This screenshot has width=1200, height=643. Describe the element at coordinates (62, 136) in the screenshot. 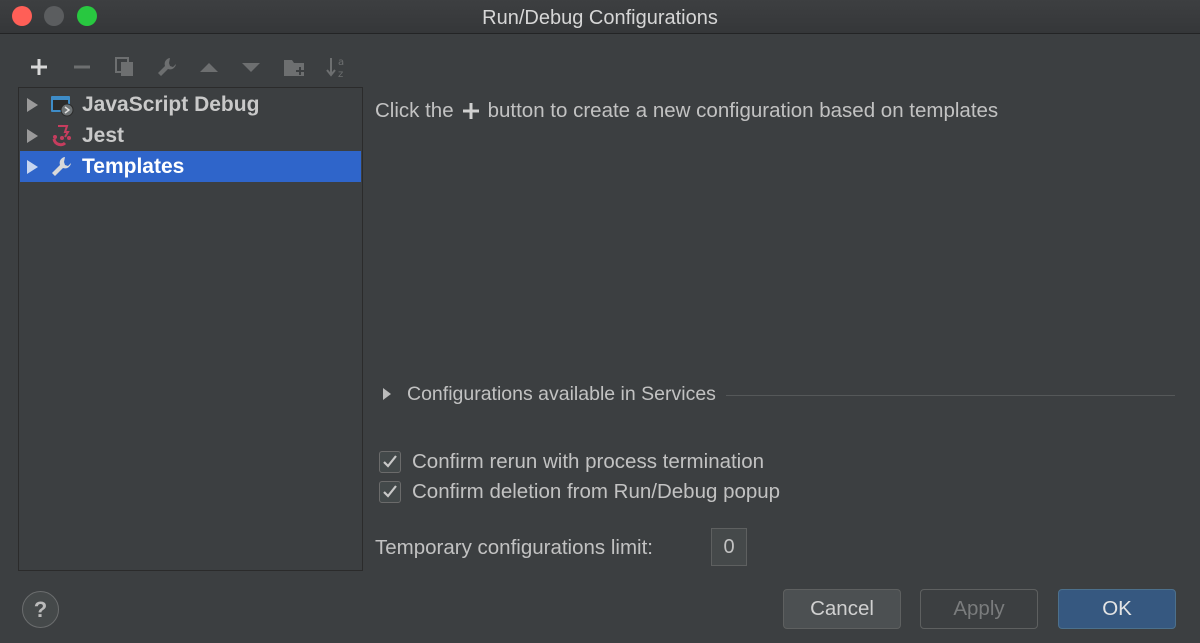

I see `jest-icon` at that location.